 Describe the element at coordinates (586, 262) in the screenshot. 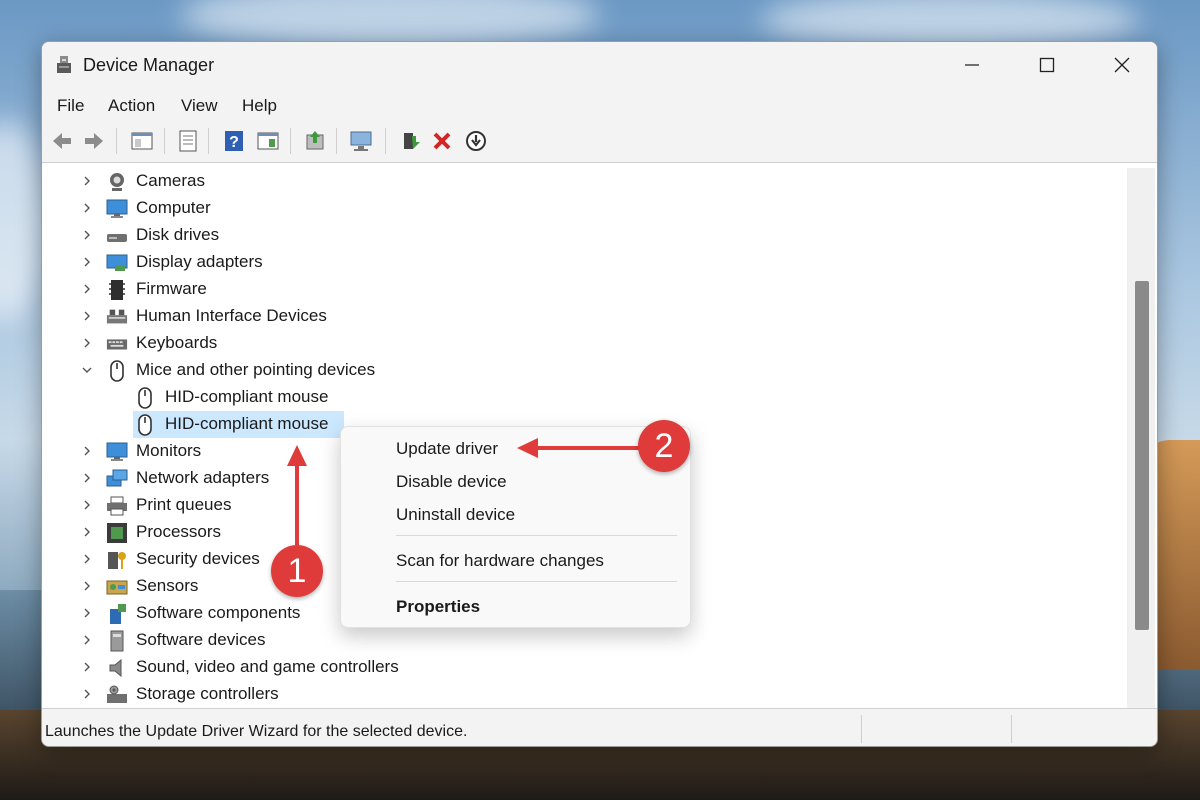

I see `tree-item-display-adapters: Display adapters` at that location.